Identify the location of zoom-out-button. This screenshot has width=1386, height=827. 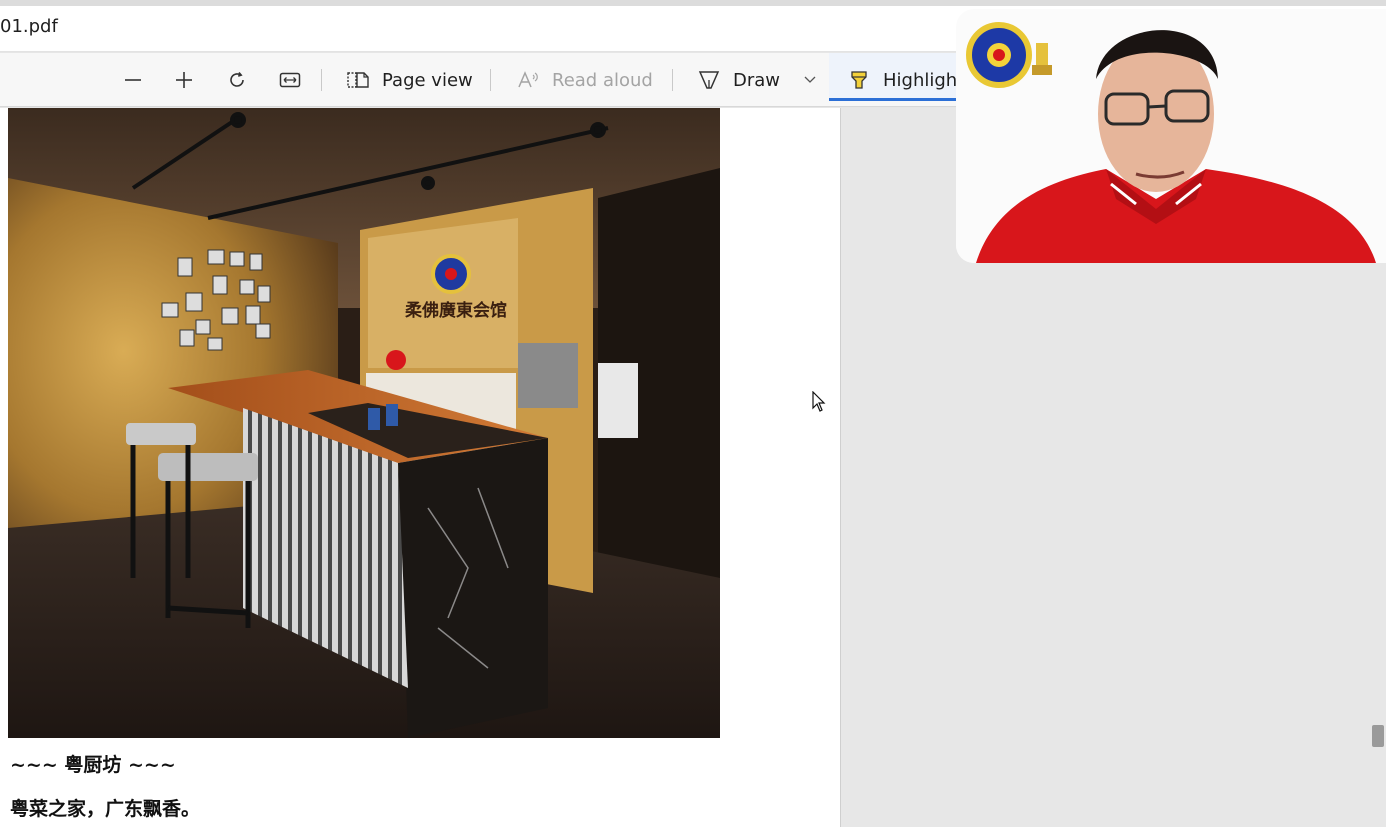
(133, 80).